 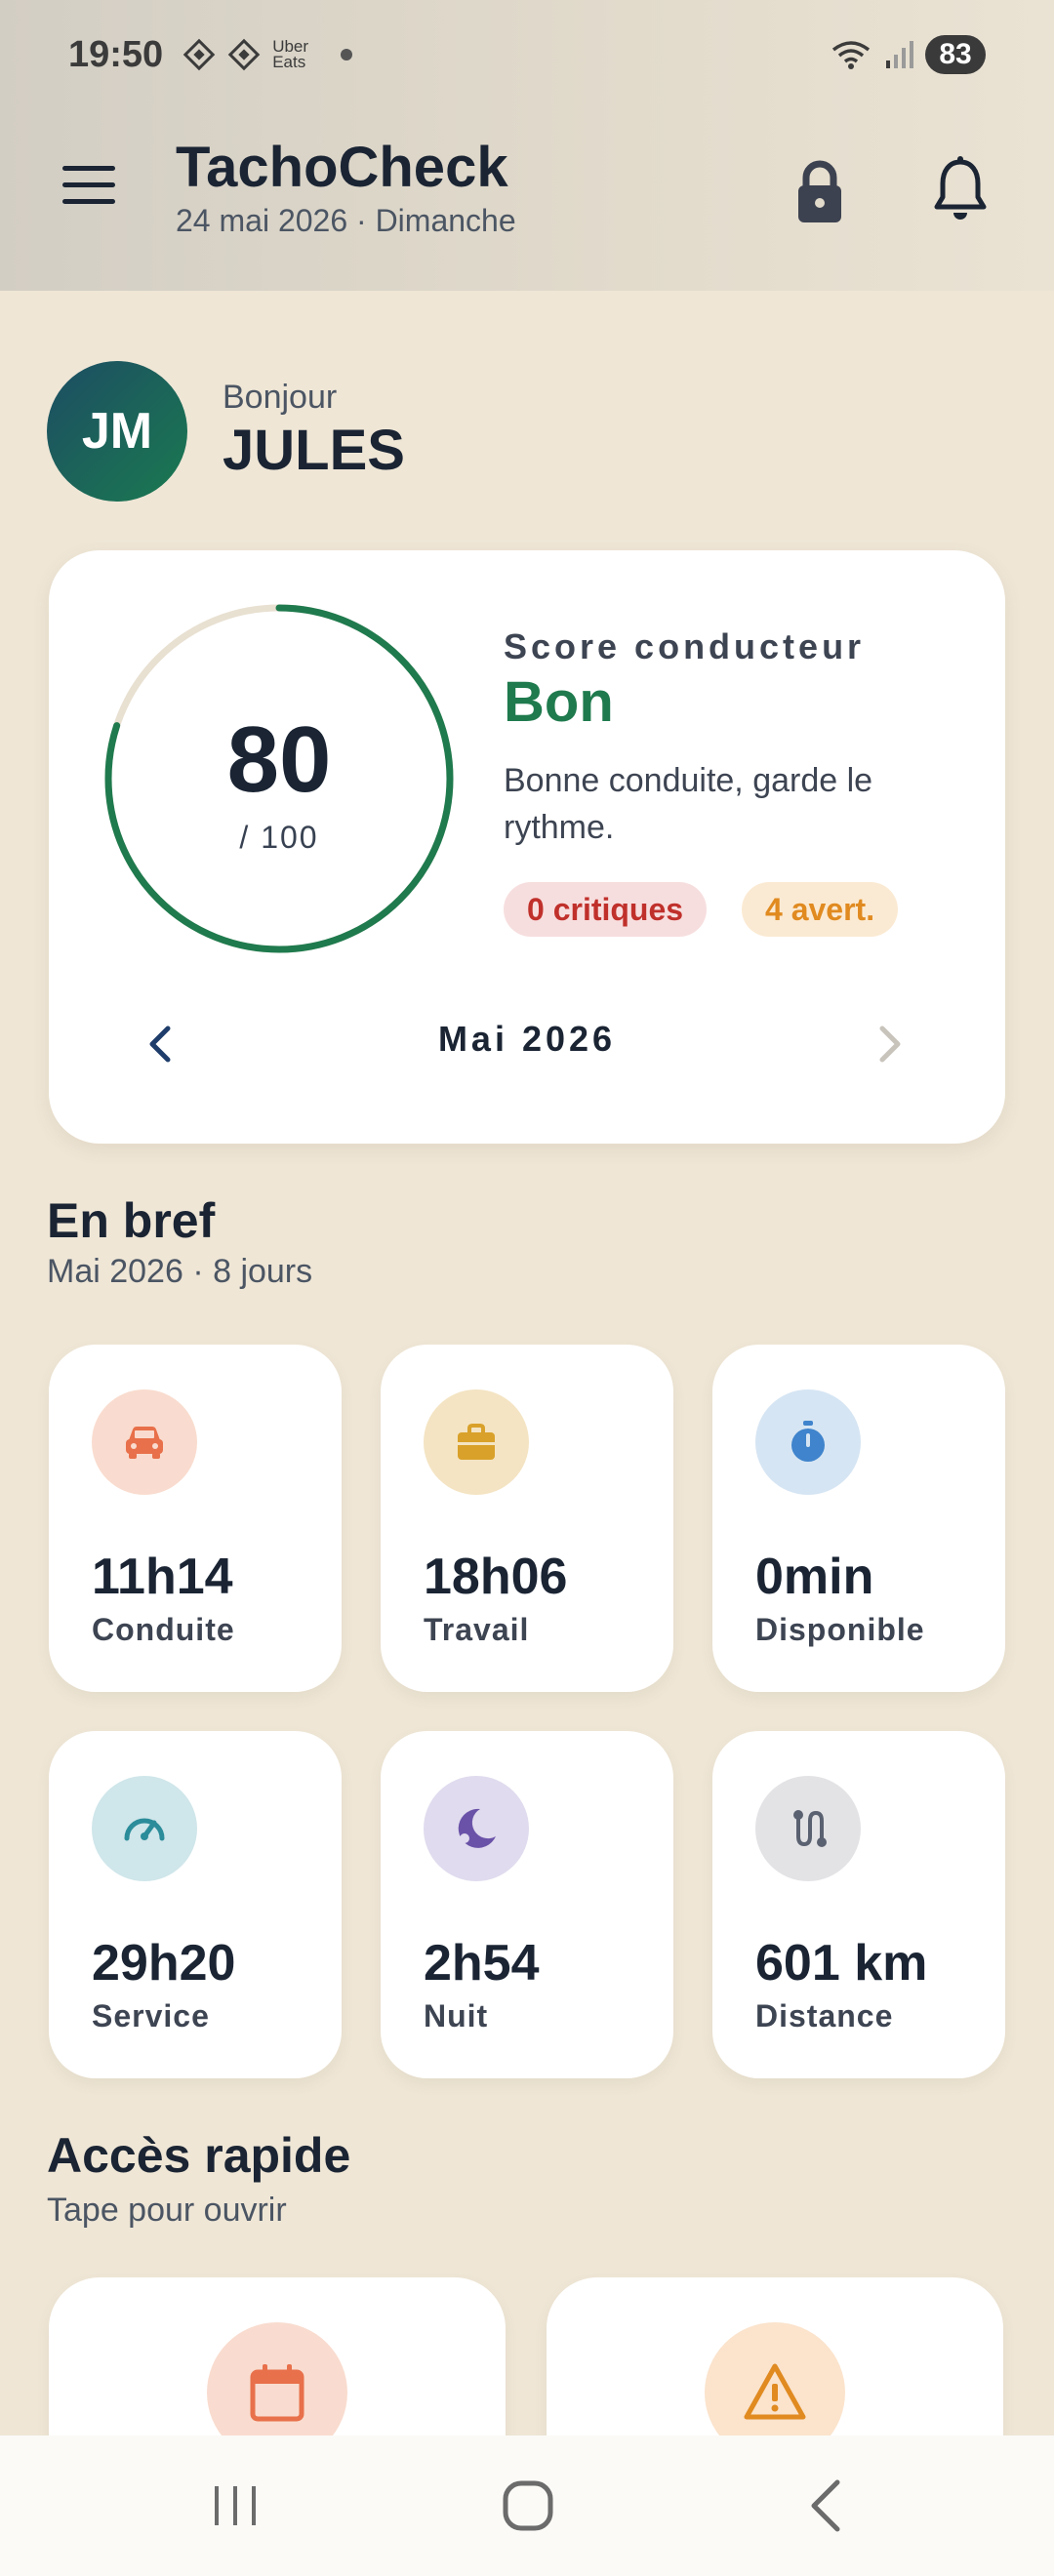 What do you see at coordinates (92, 190) in the screenshot?
I see `menu-icon` at bounding box center [92, 190].